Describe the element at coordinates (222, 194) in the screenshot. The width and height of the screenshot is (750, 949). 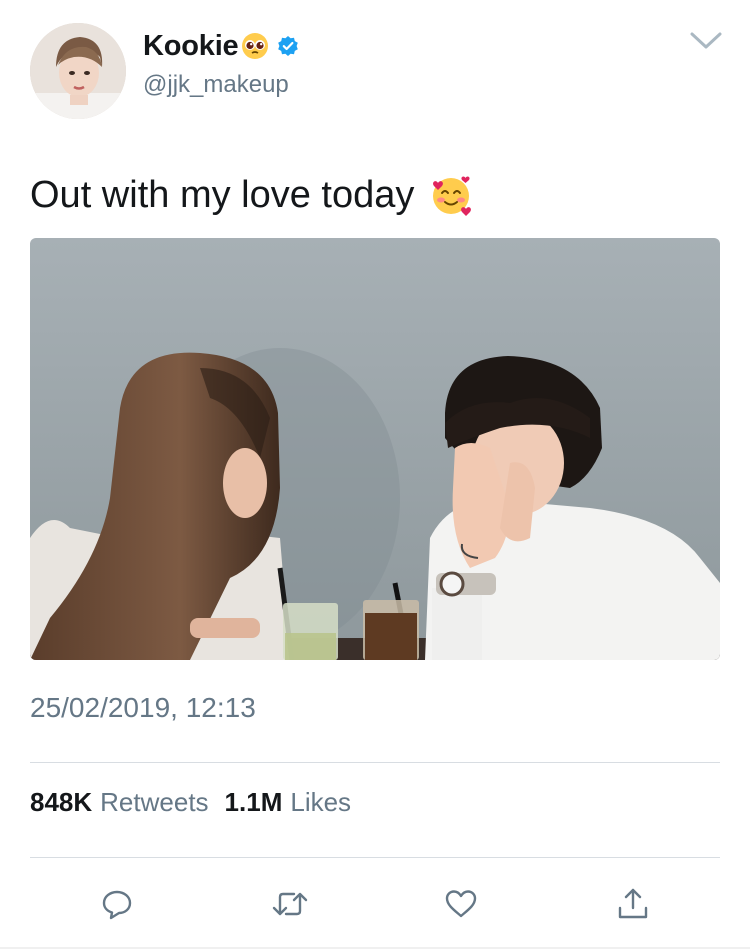
I see `tweet-text-content: Out with my love today` at that location.